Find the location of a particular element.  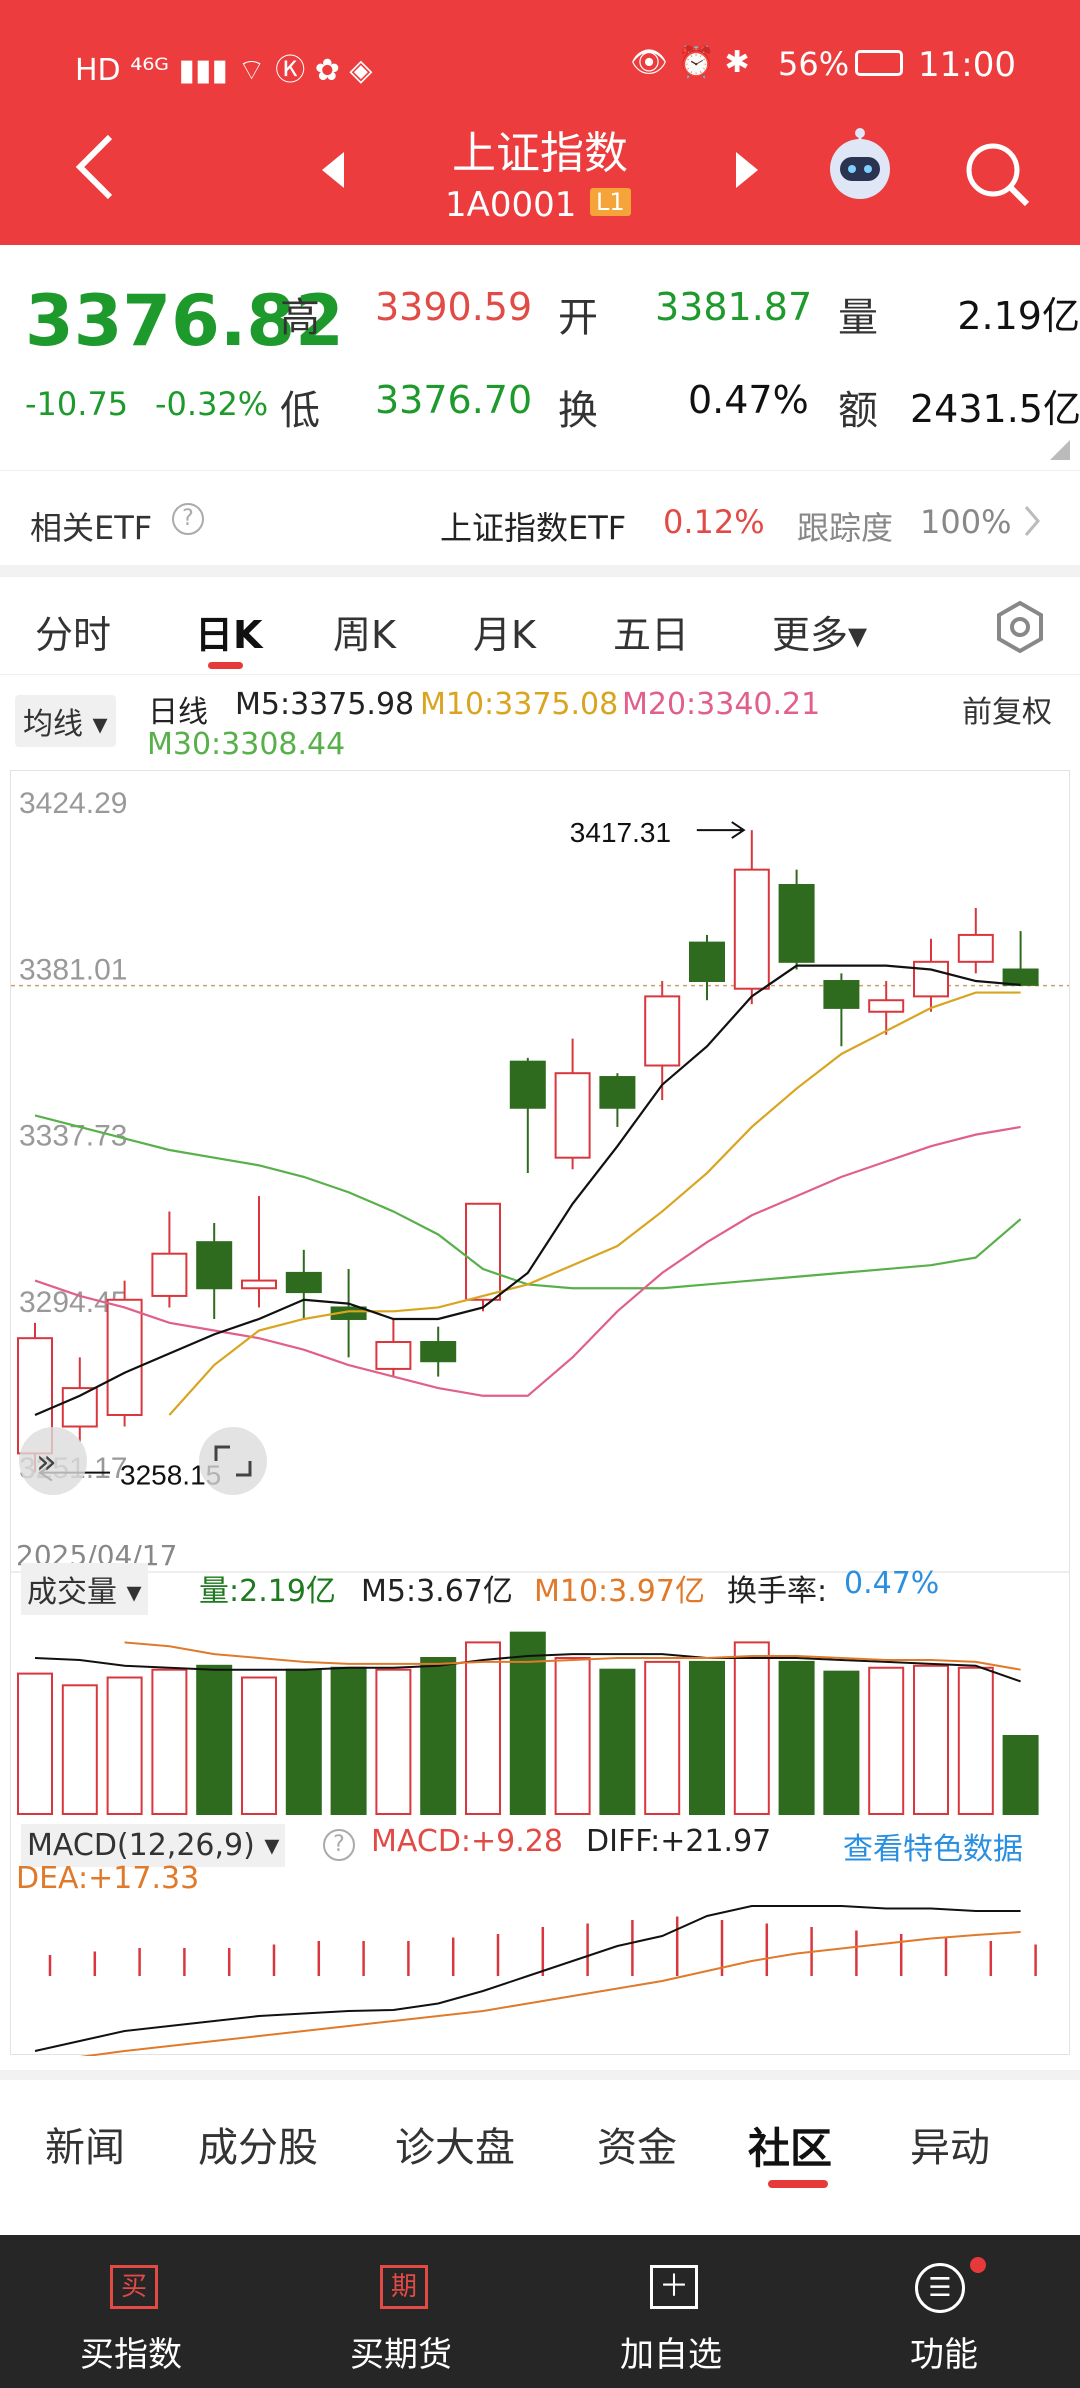

tab-intraday: 分时 is located at coordinates (73, 631).